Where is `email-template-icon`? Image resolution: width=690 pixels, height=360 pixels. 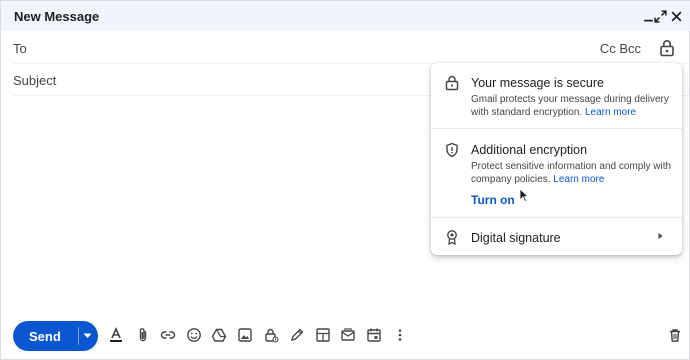
email-template-icon is located at coordinates (348, 334).